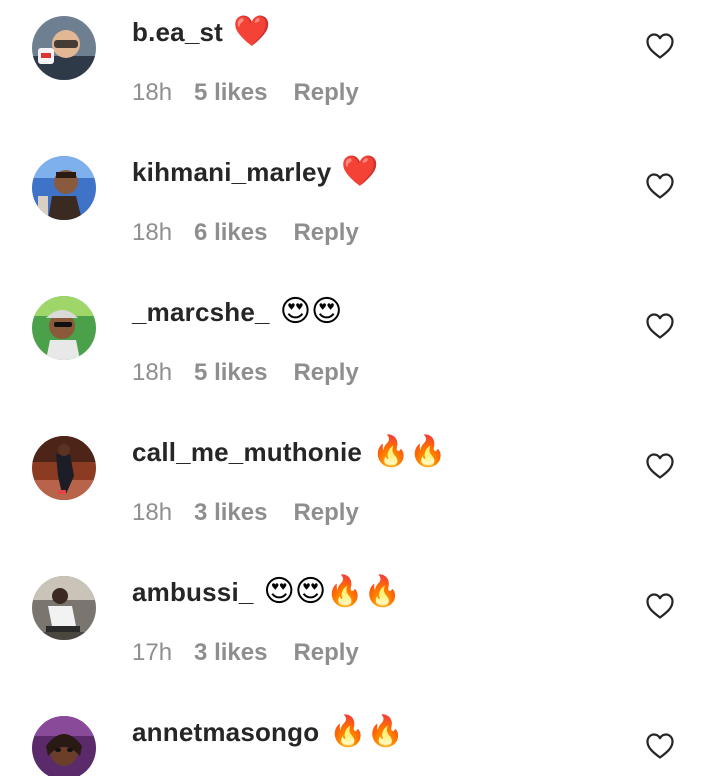 This screenshot has height=776, width=720. I want to click on comment-text-line: call_me_muthonie 🔥🔥, so click(289, 452).